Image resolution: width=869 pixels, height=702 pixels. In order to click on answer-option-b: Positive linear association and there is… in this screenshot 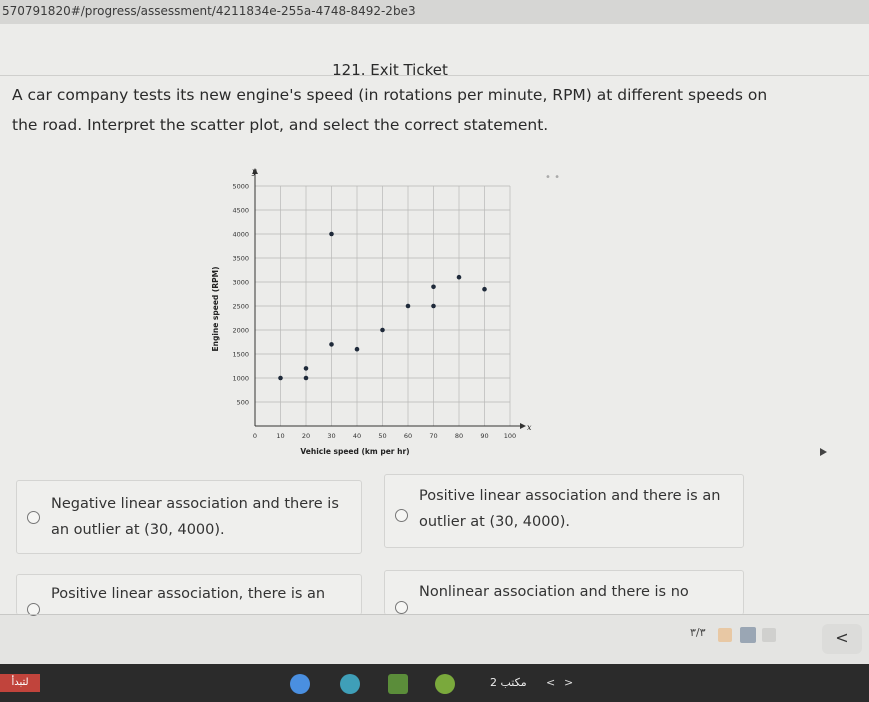, I will do `click(564, 511)`.